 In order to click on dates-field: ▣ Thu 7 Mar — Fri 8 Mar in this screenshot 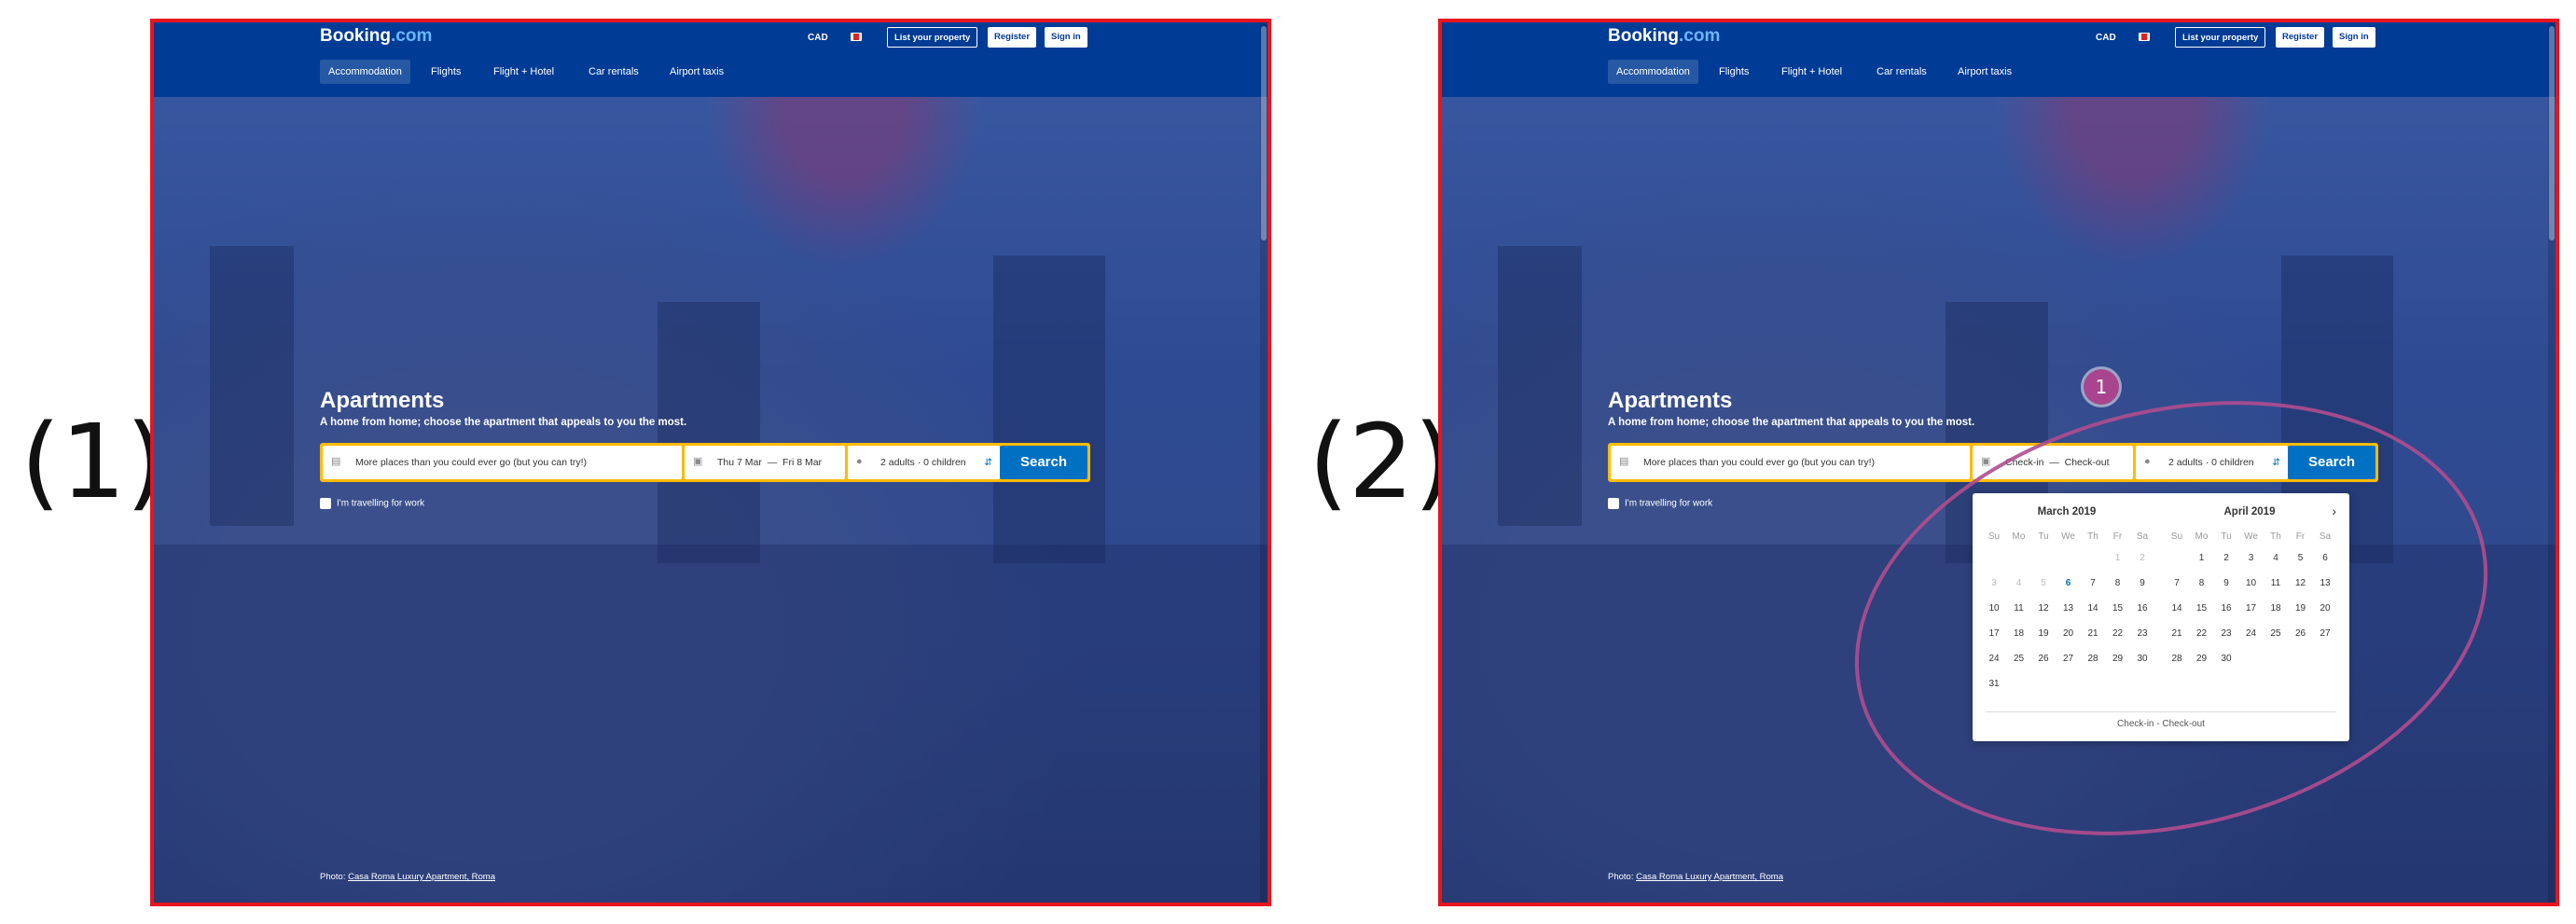, I will do `click(765, 462)`.